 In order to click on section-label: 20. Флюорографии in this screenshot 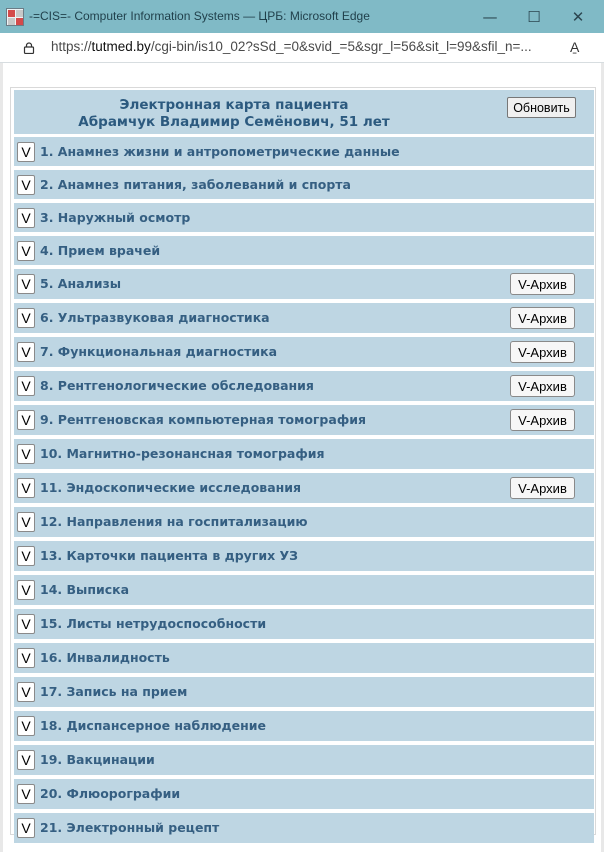, I will do `click(110, 793)`.